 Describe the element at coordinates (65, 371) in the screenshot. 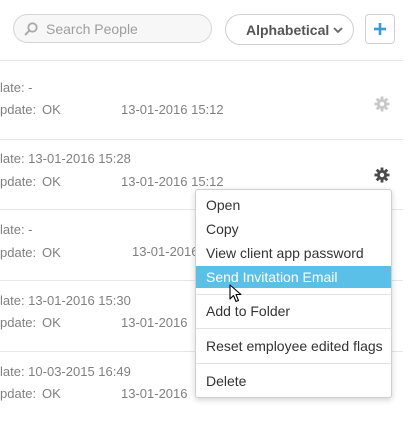

I see `row-line1: late: 10-03-2015 16:49` at that location.